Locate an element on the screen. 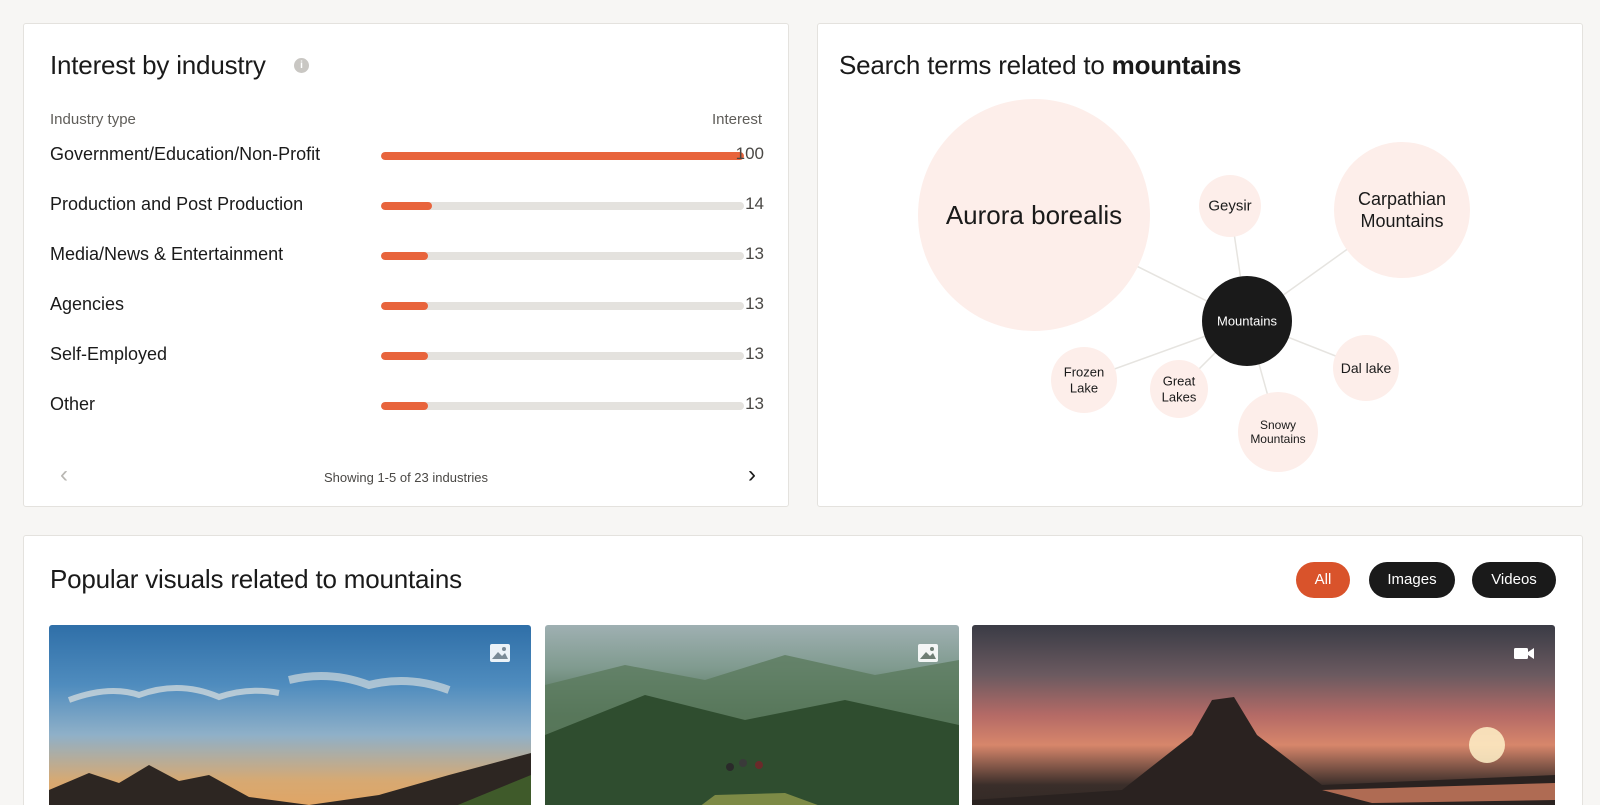 Image resolution: width=1600 pixels, height=805 pixels. industry-label: Agencies is located at coordinates (87, 304).